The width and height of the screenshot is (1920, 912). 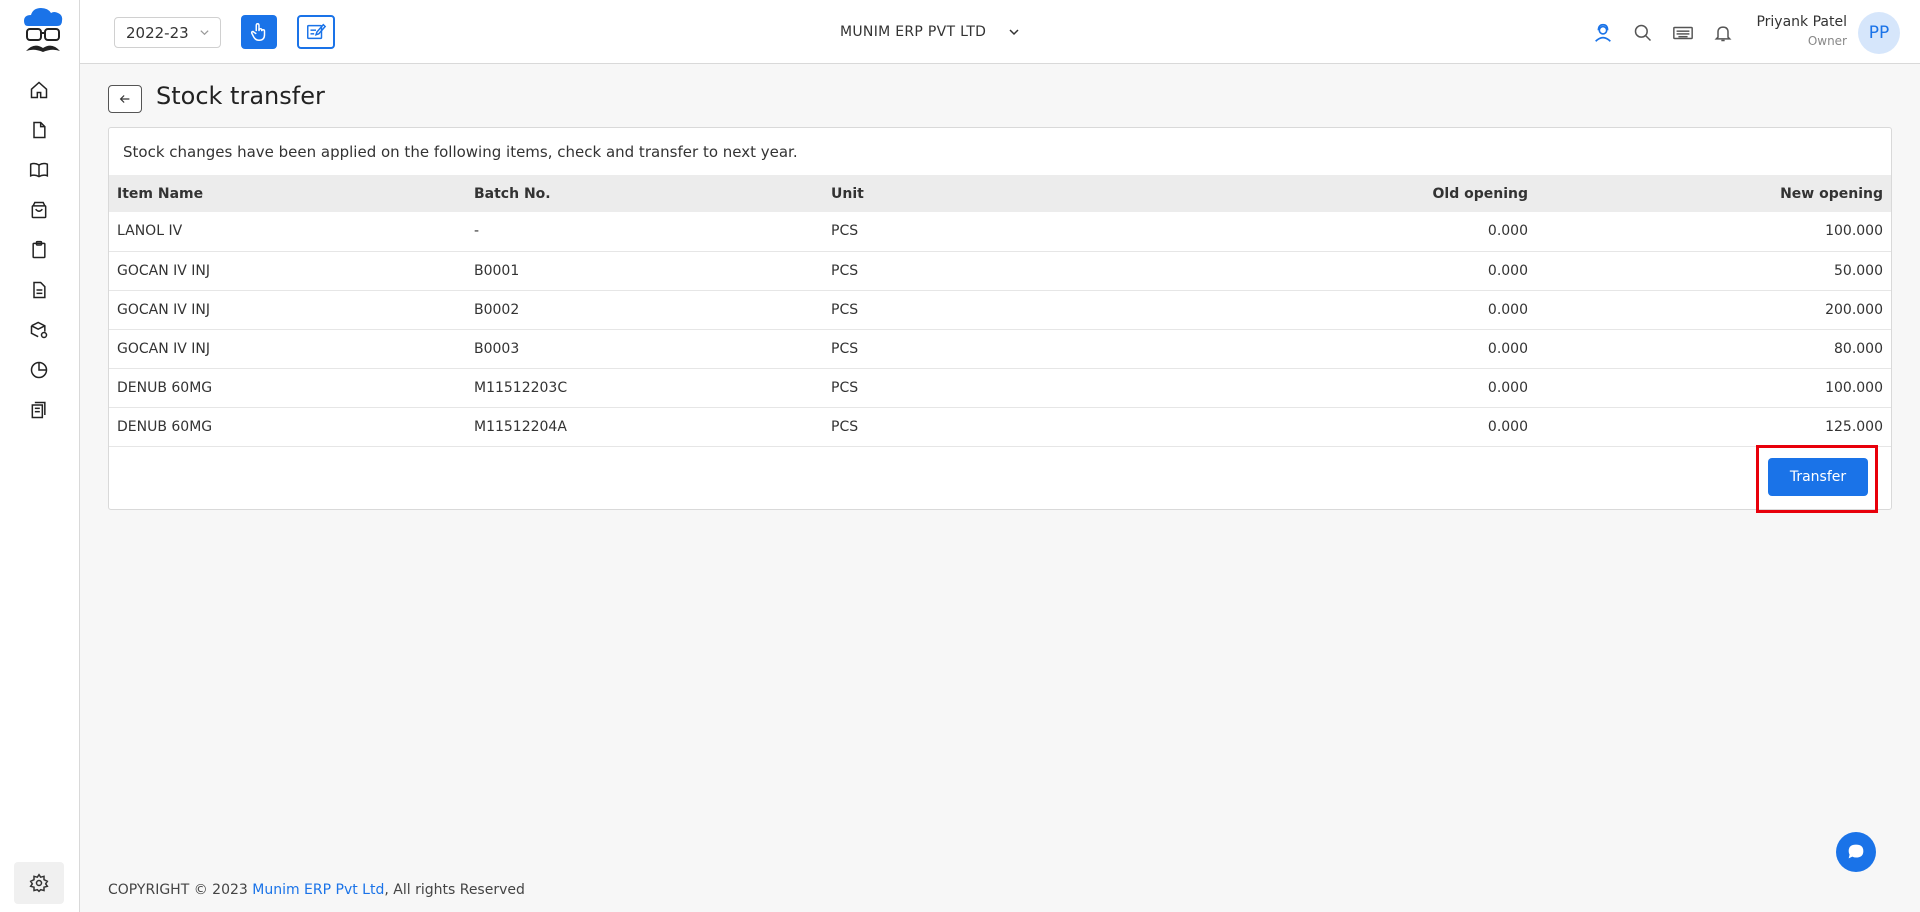 I want to click on financial-year-value: 2022-23, so click(x=157, y=32).